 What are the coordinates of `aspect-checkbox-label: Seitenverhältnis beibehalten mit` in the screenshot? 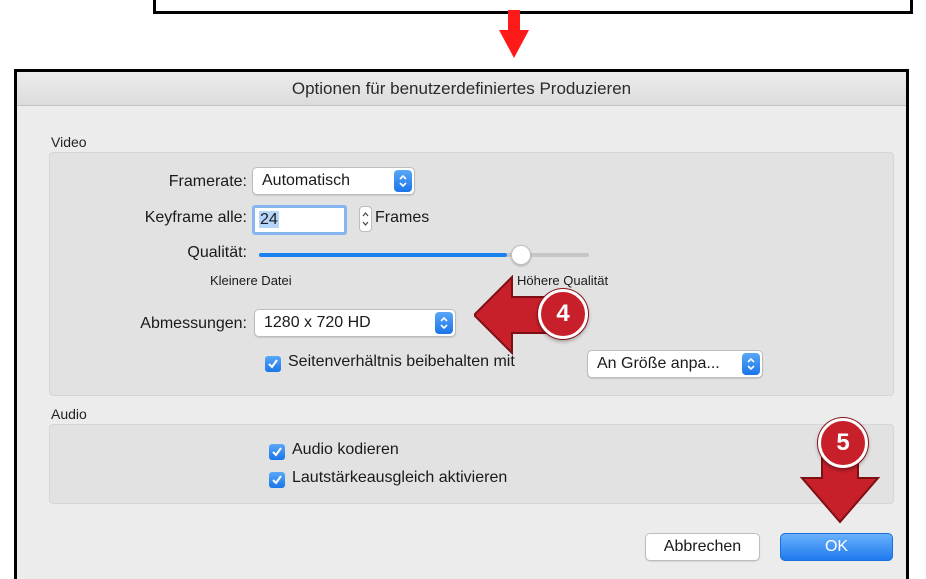 It's located at (401, 361).